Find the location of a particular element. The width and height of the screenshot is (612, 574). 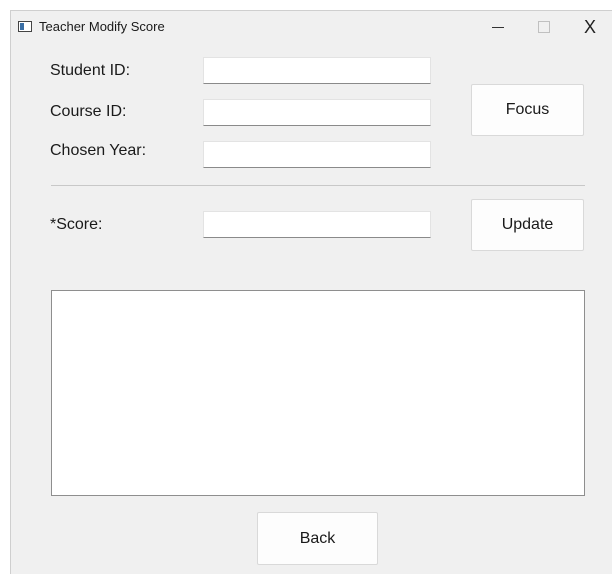

course-id-label: Course ID: is located at coordinates (88, 111).